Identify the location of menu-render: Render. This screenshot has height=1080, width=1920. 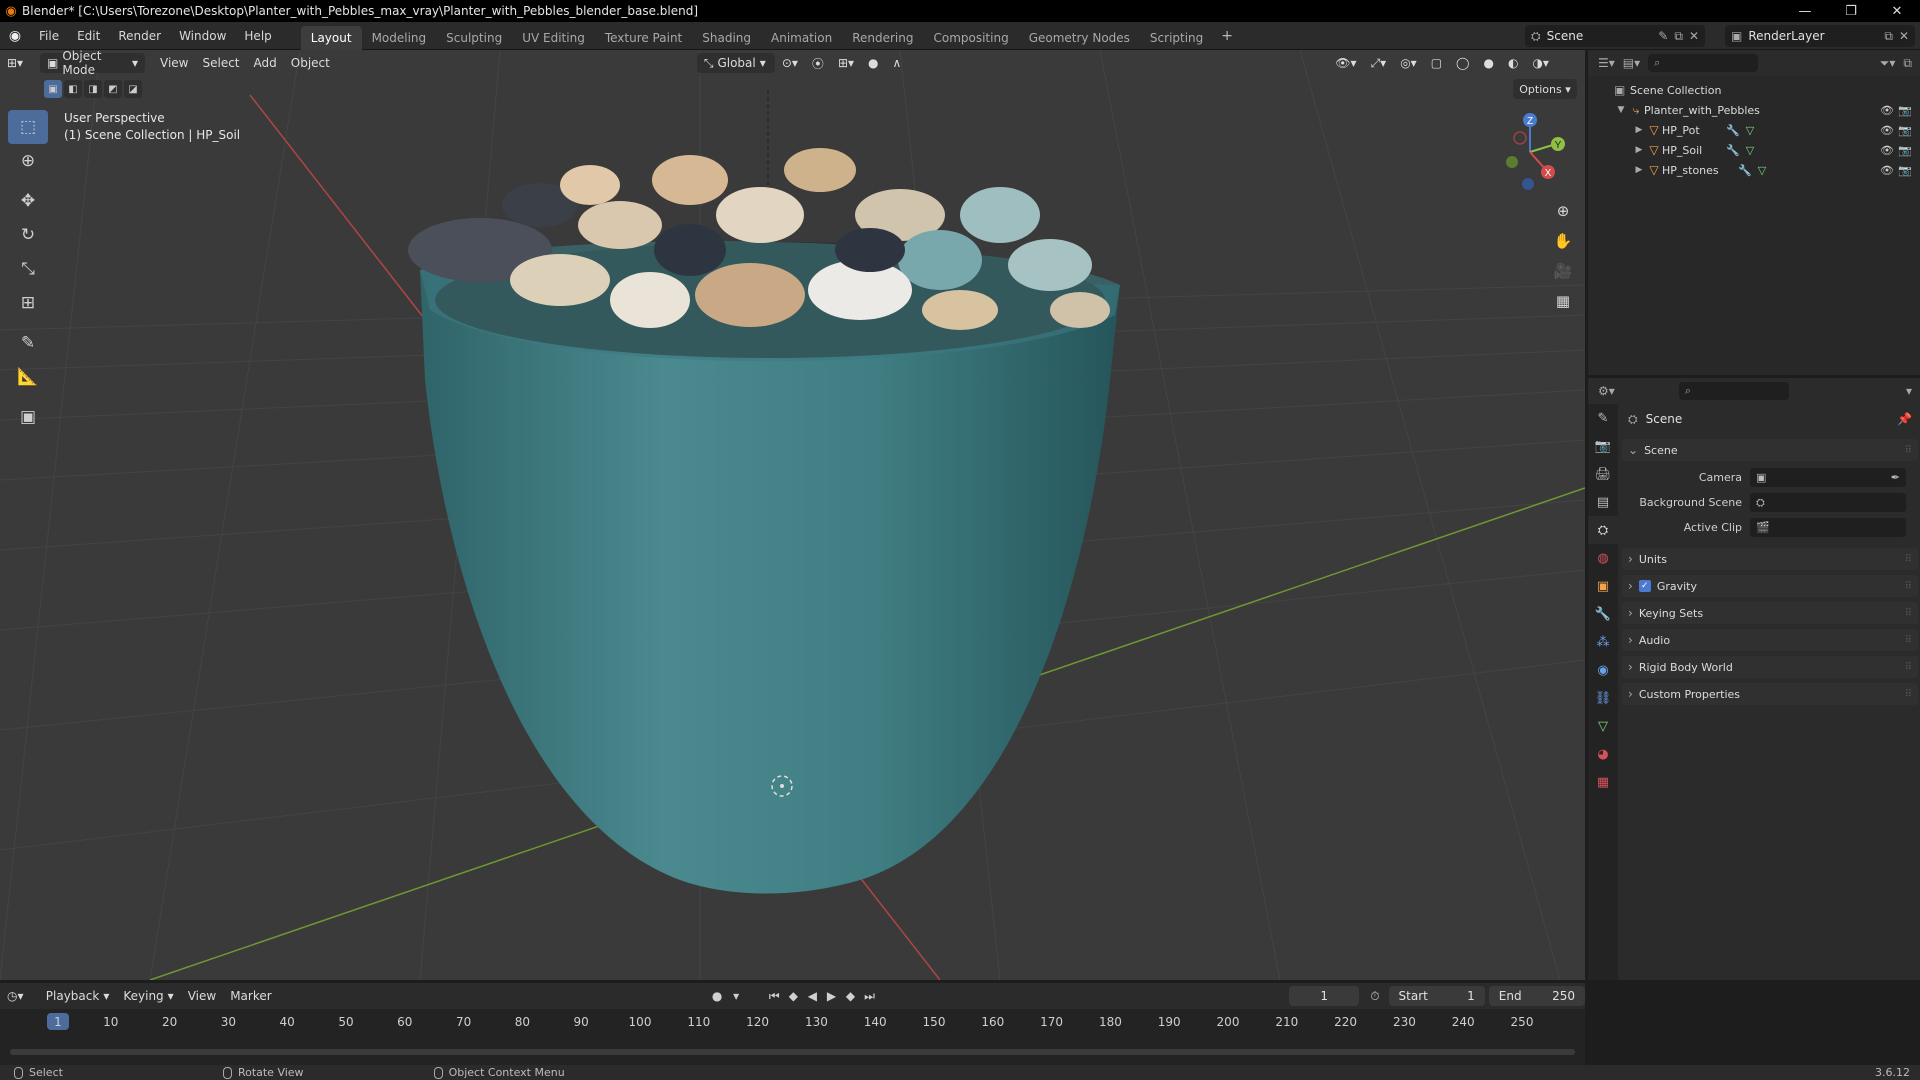
(139, 36).